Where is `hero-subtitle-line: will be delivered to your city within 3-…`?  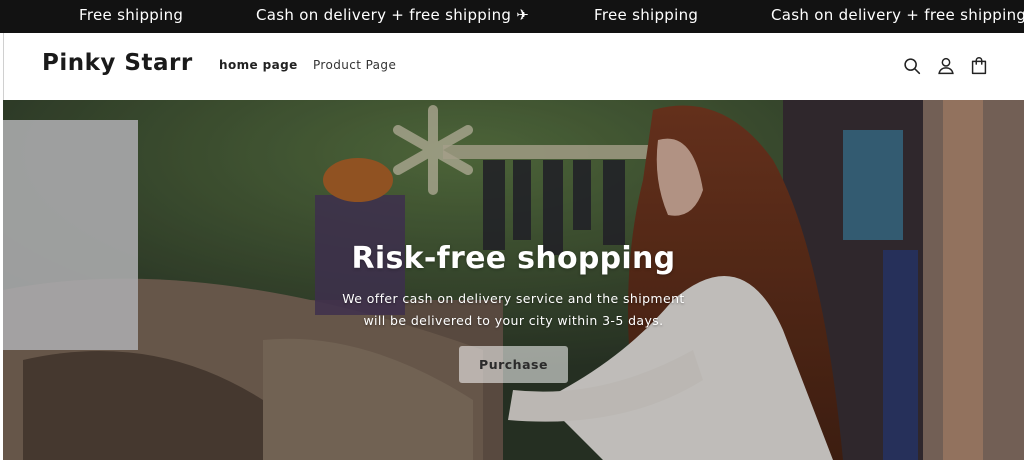 hero-subtitle-line: will be delivered to your city within 3-… is located at coordinates (513, 320).